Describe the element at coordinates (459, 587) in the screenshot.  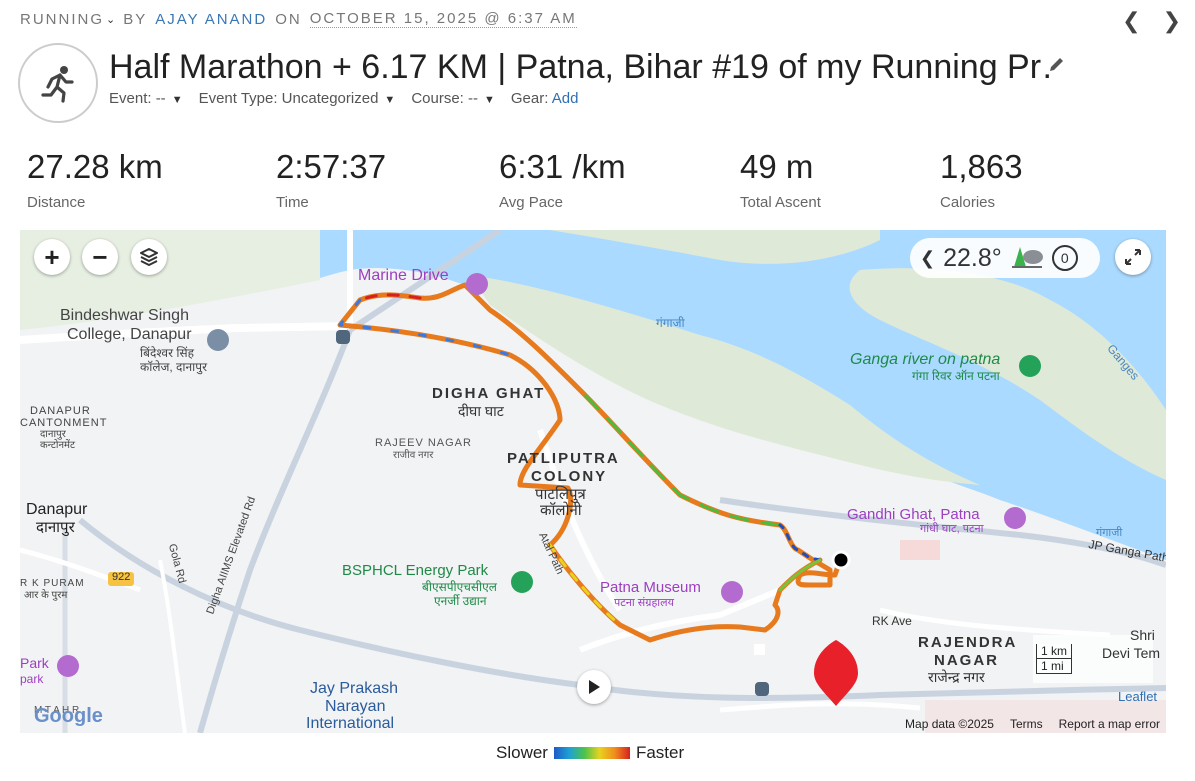
I see `map-label-bsphcl-hi: बीएसपीएचसीएल` at that location.